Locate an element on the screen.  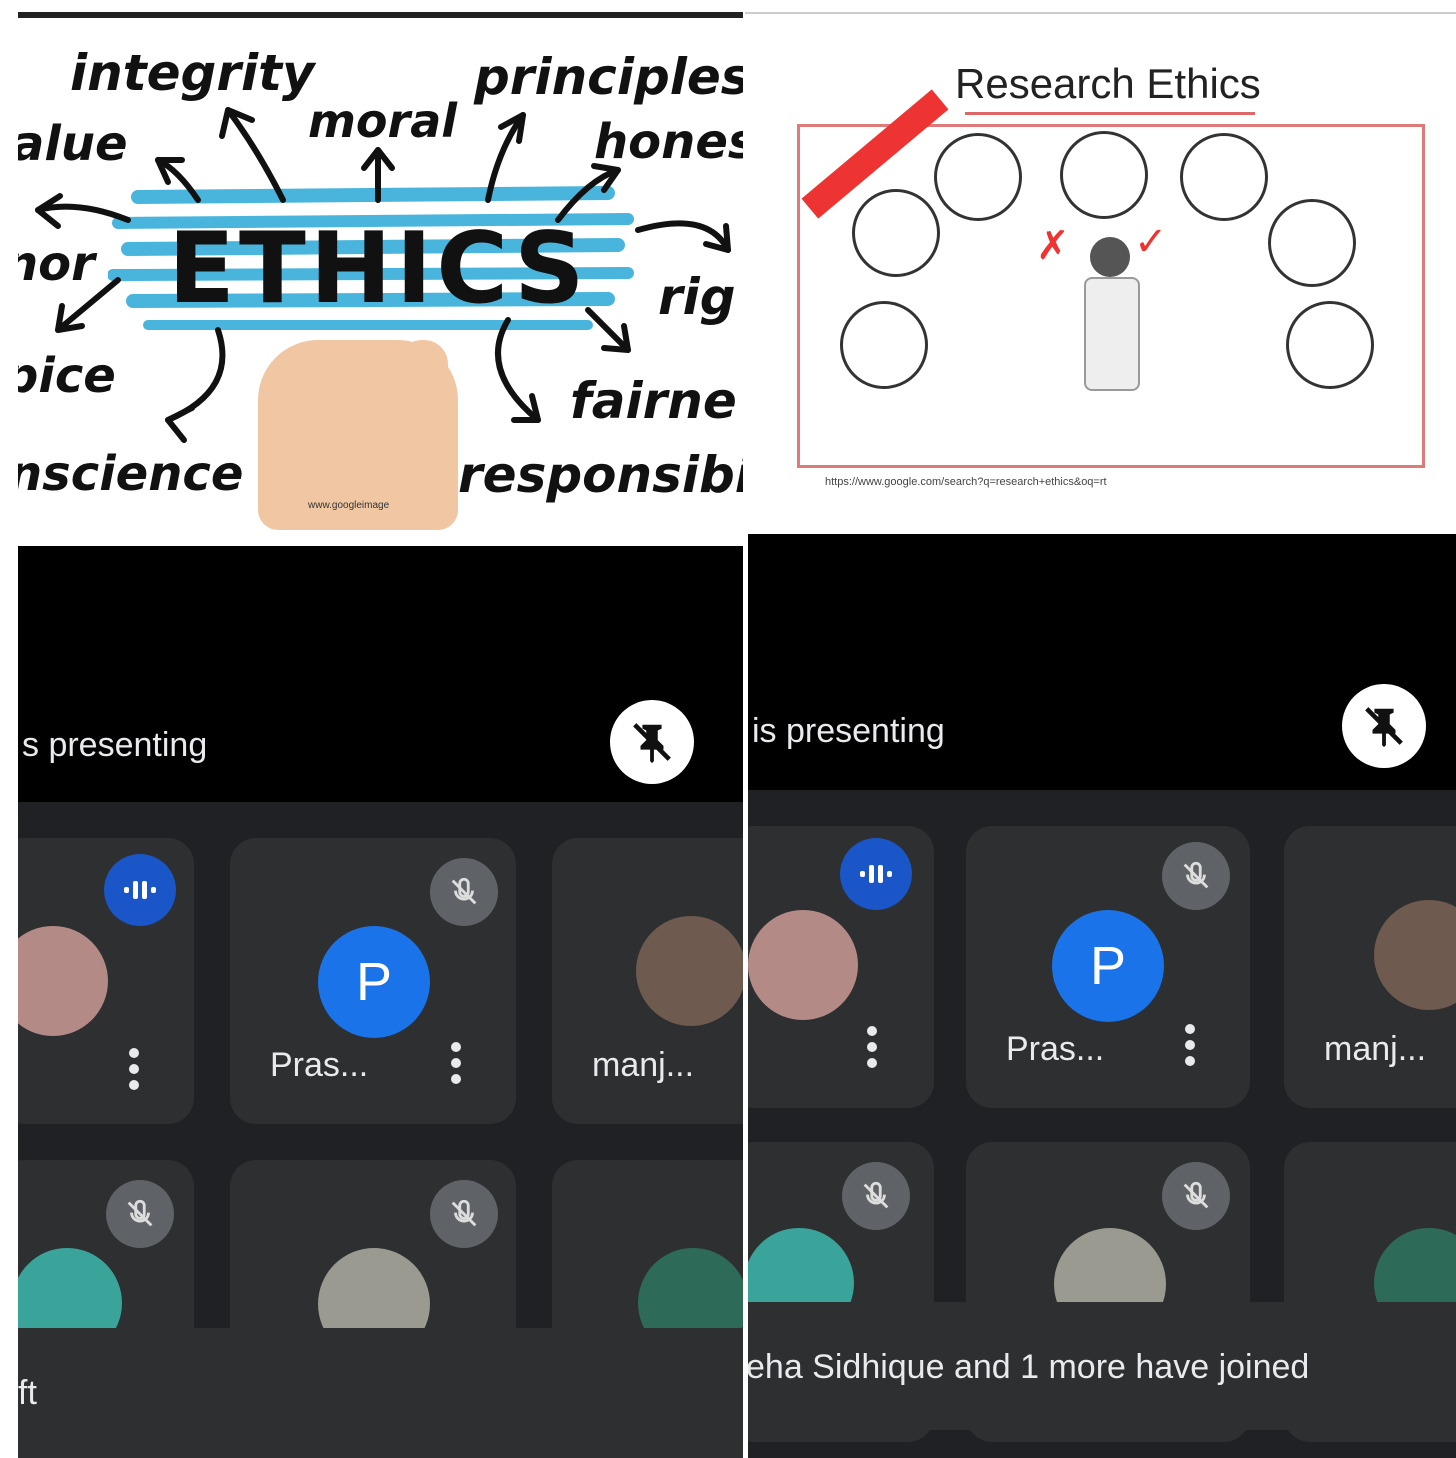
join-notification-toast: ft is located at coordinates (380, 1393).